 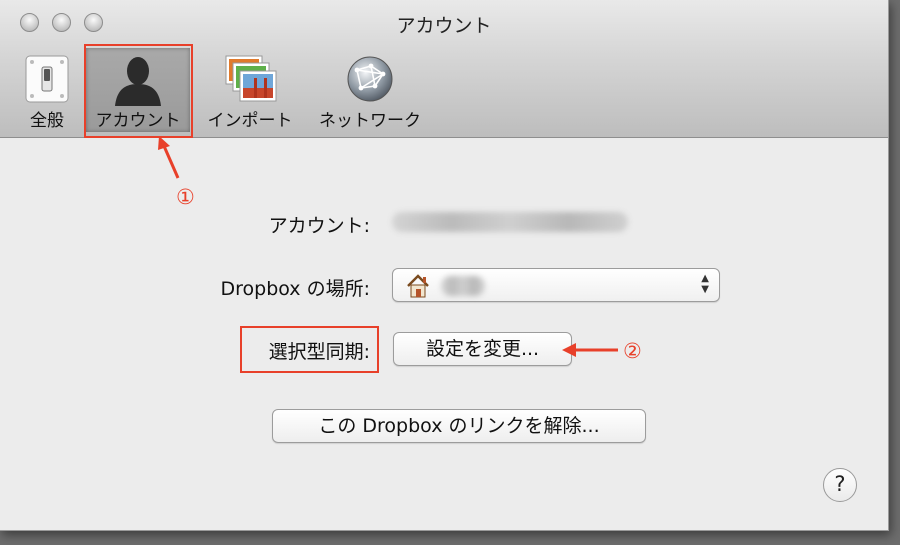 I want to click on annotation-highlight-account-tab, so click(x=138, y=91).